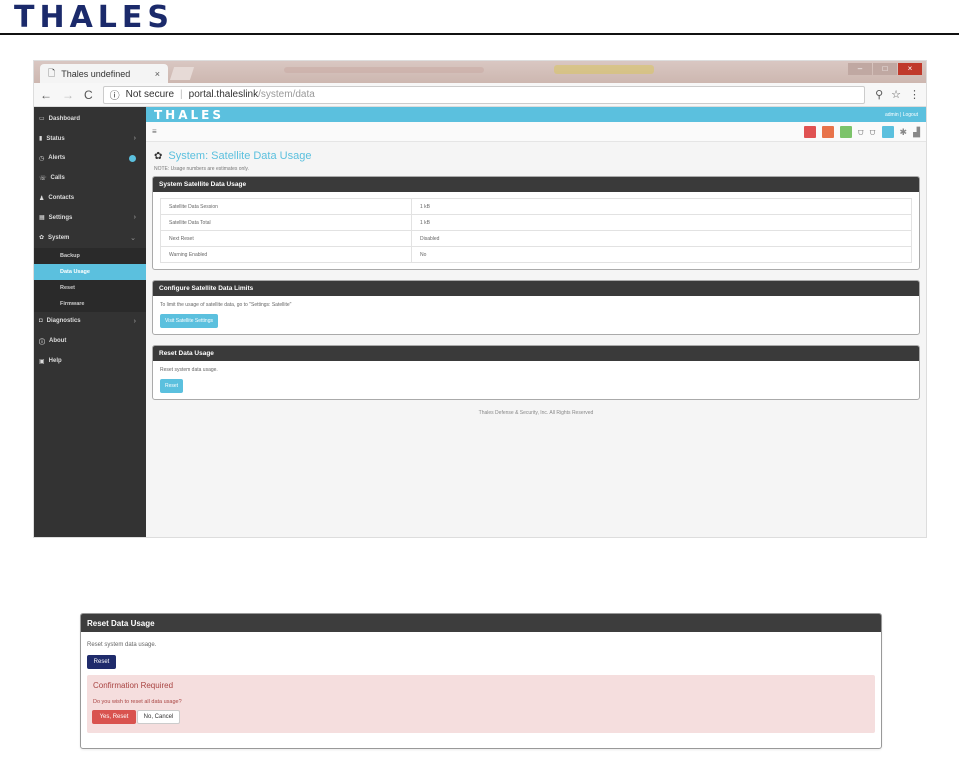 The height and width of the screenshot is (759, 959). I want to click on table-row: Satellite Data Session 1 kB, so click(536, 206).